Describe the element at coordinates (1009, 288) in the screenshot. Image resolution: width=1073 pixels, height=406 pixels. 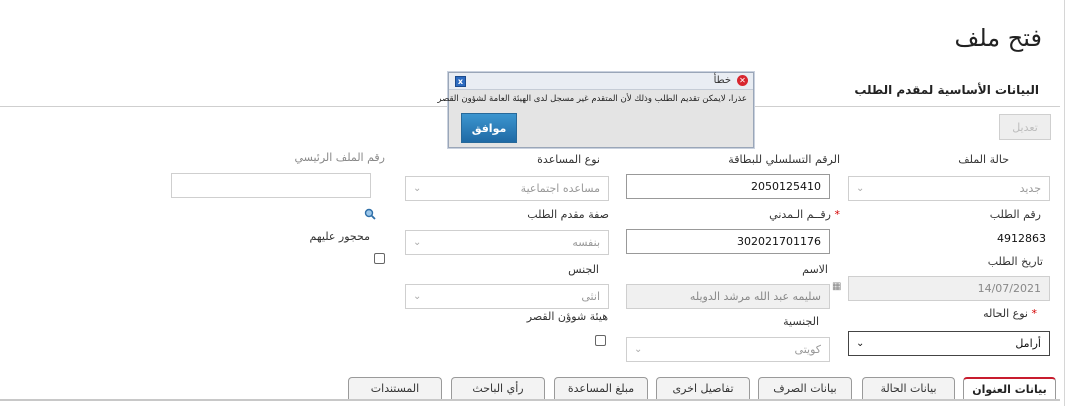
I see `request-date-value: 14/07/2021` at that location.